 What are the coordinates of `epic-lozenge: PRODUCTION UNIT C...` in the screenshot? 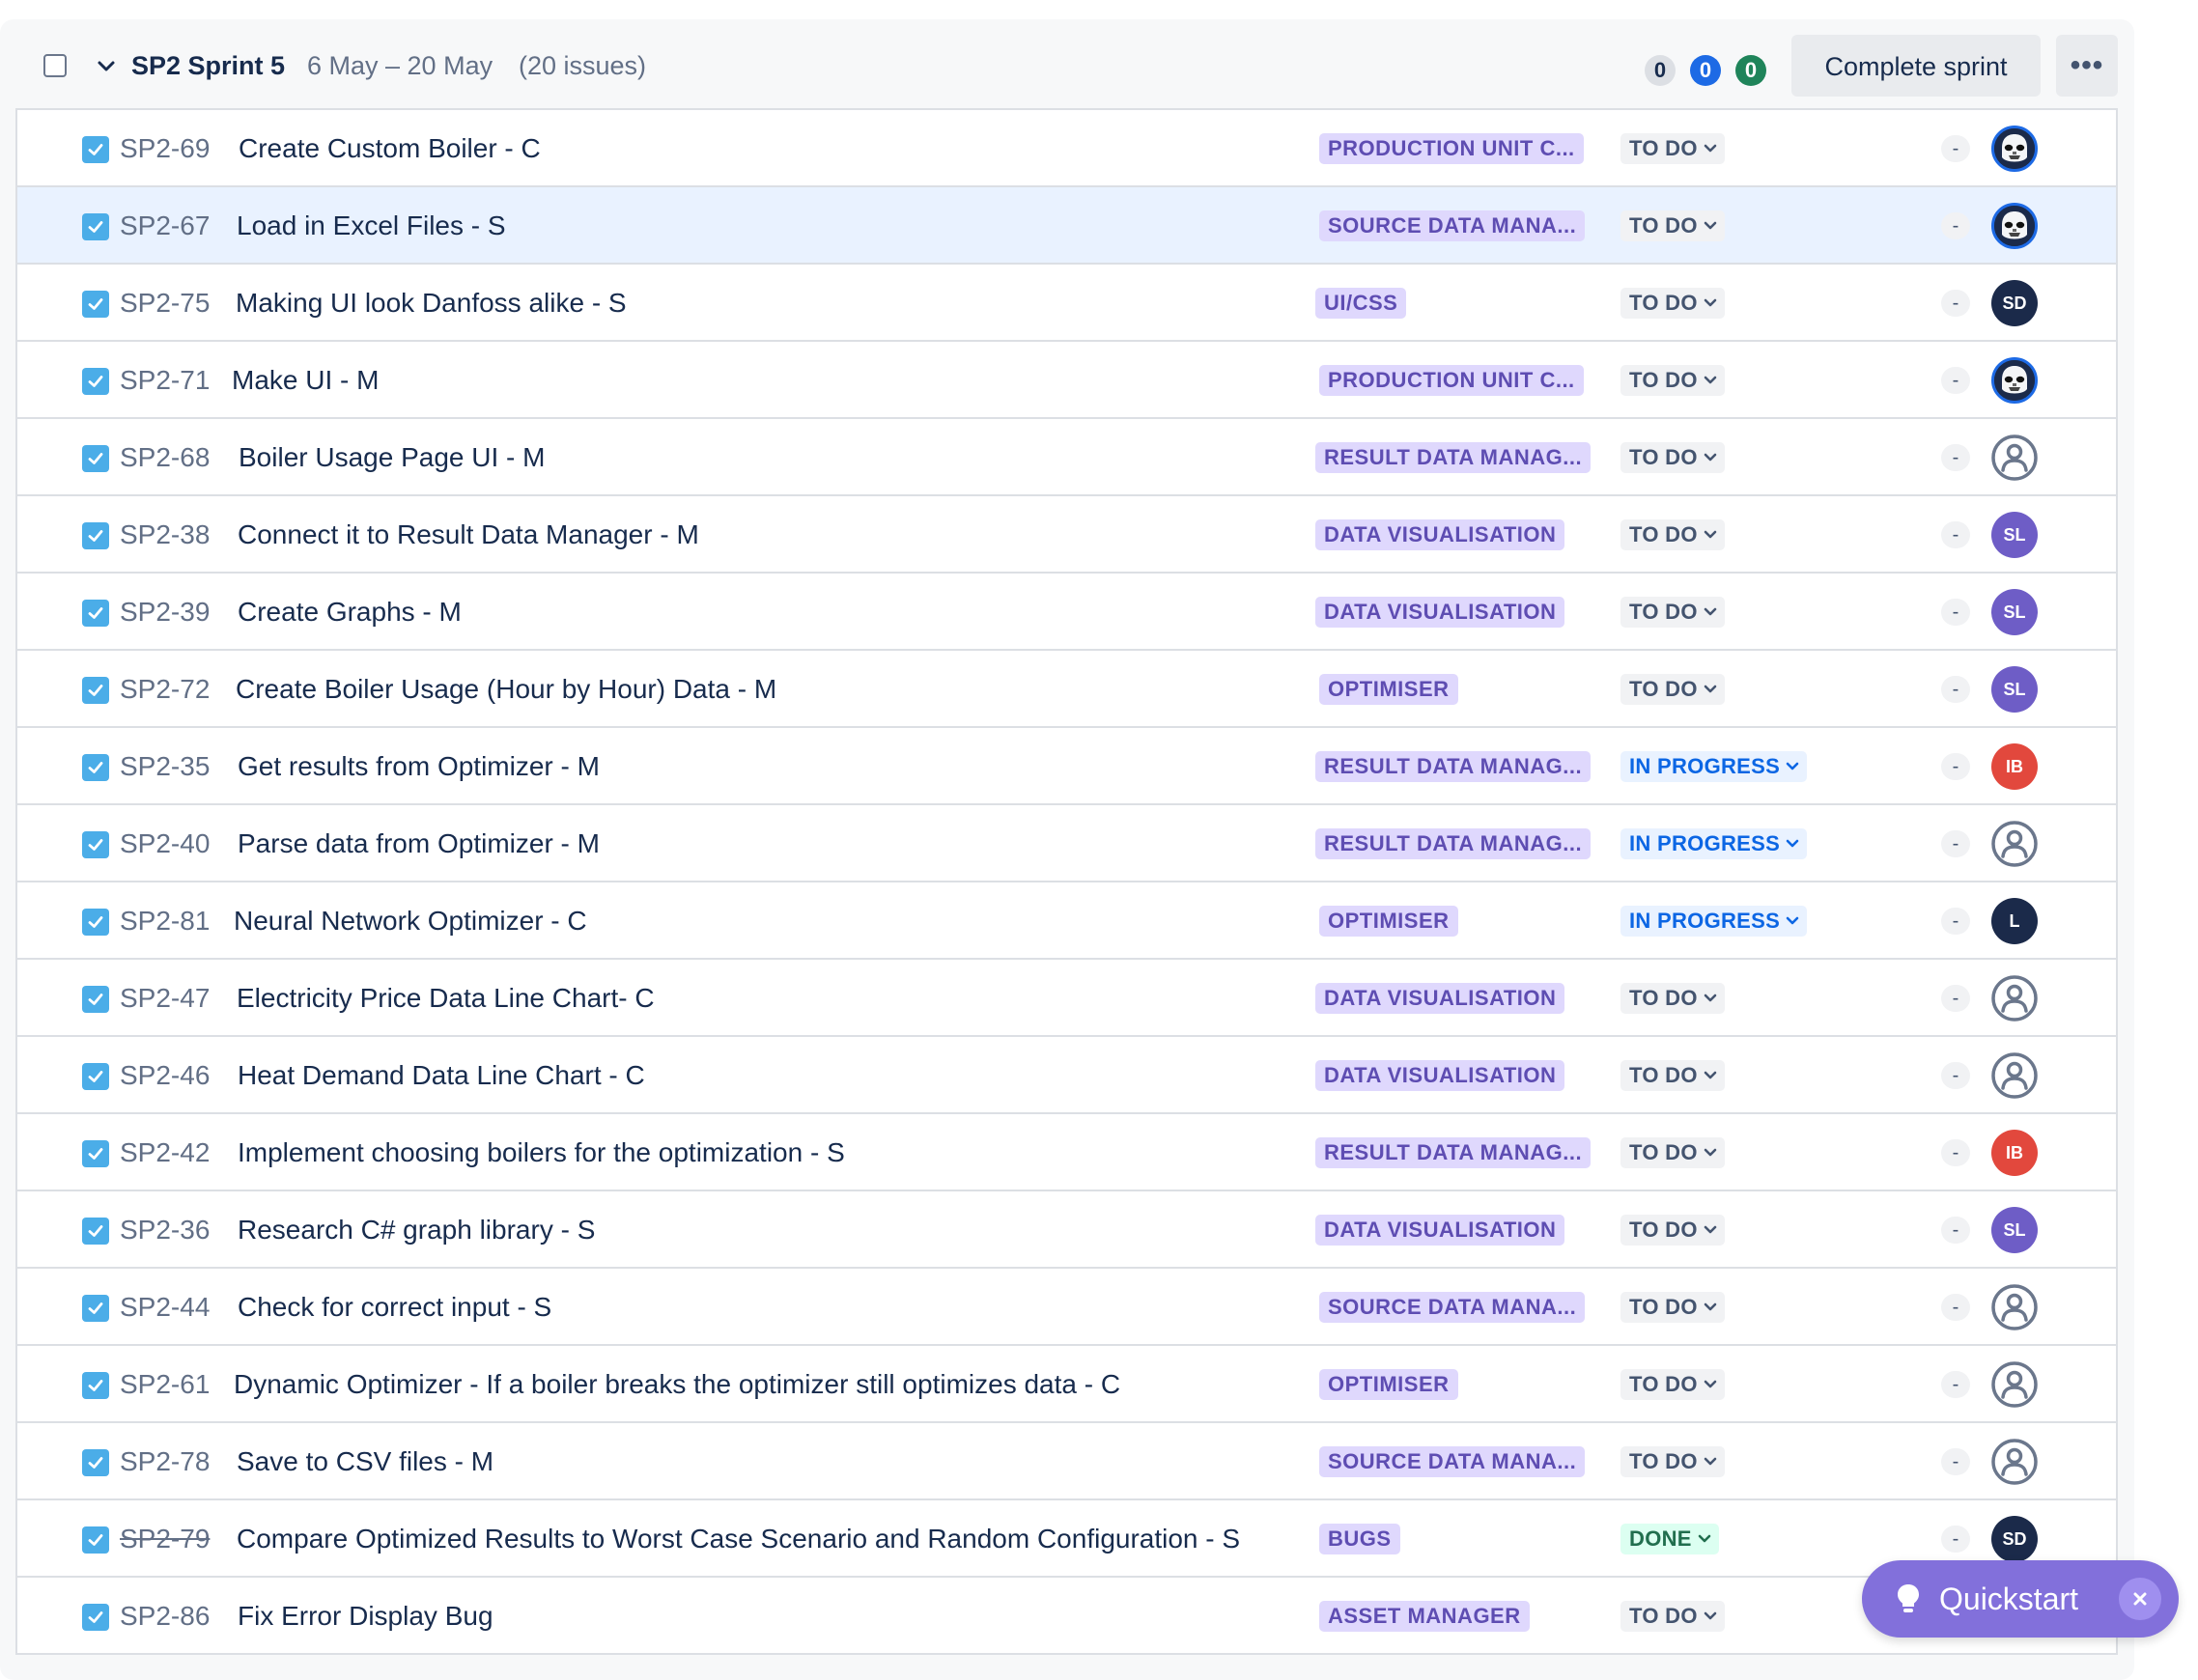 It's located at (1451, 380).